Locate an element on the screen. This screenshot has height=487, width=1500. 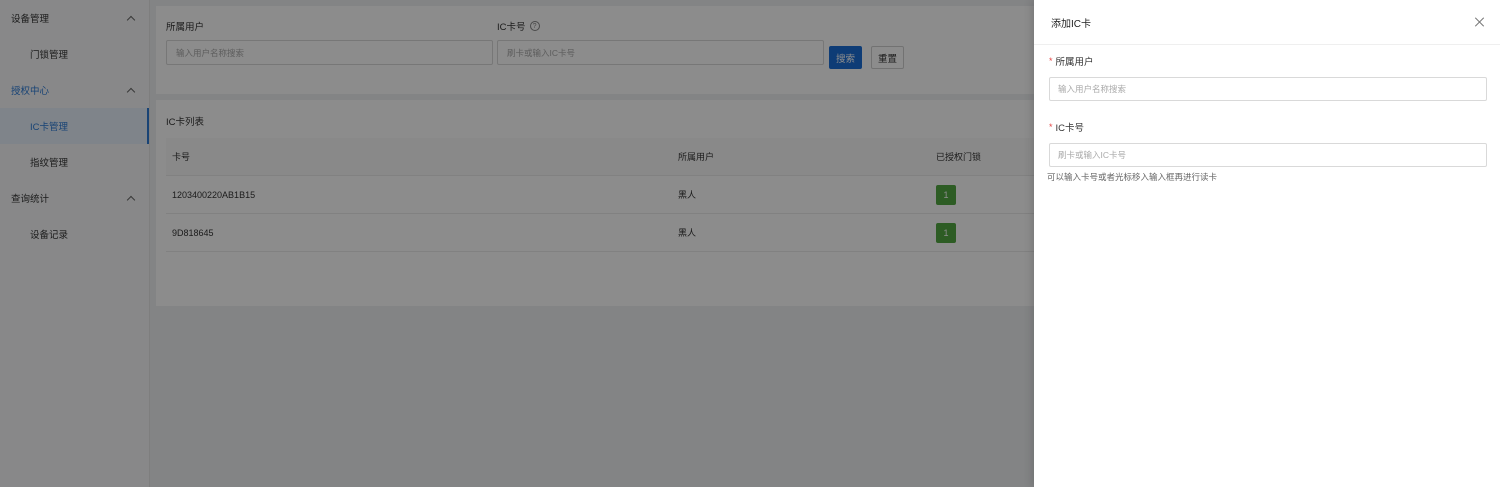
drawer-user-label: 所属用户 is located at coordinates (1074, 62).